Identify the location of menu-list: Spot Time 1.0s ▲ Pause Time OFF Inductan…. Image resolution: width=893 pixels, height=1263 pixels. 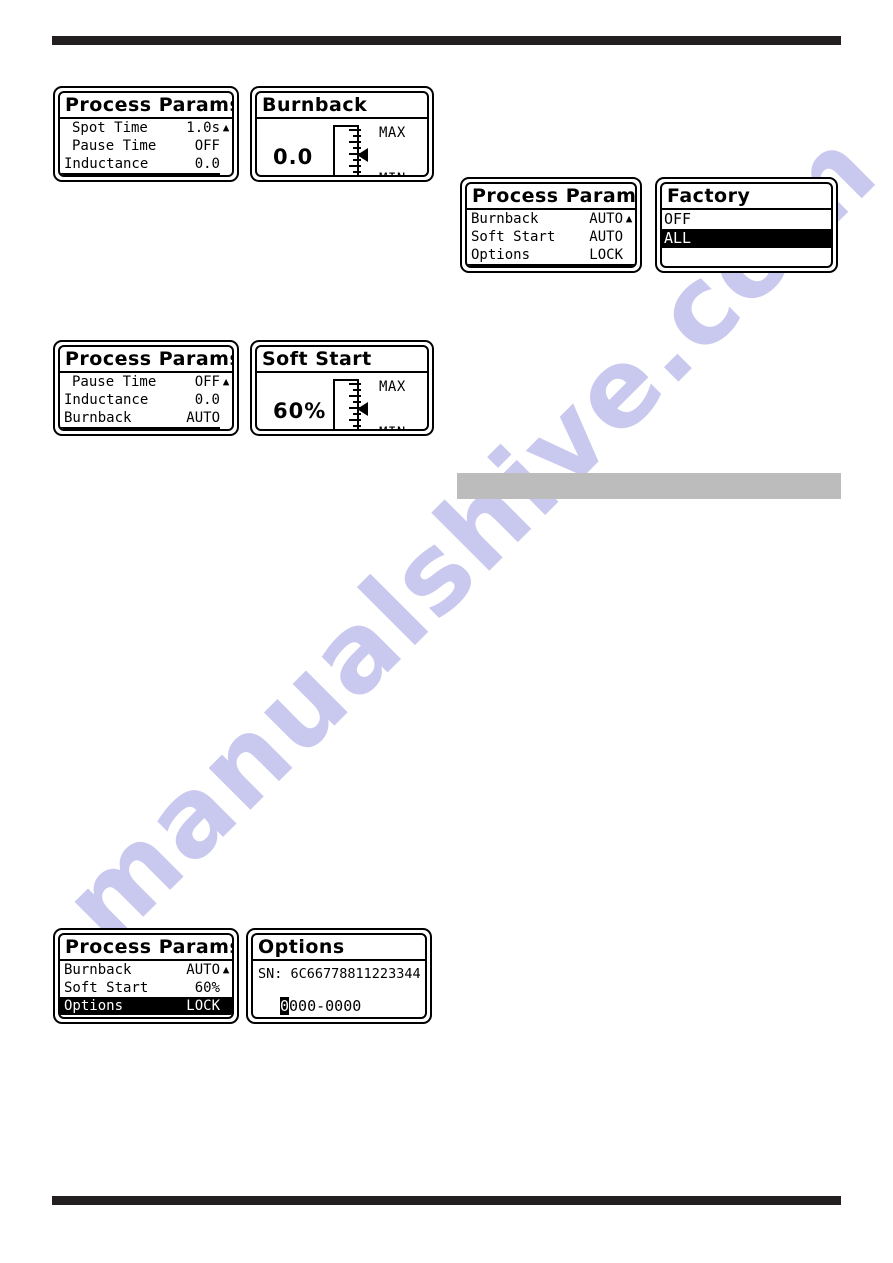
(146, 147).